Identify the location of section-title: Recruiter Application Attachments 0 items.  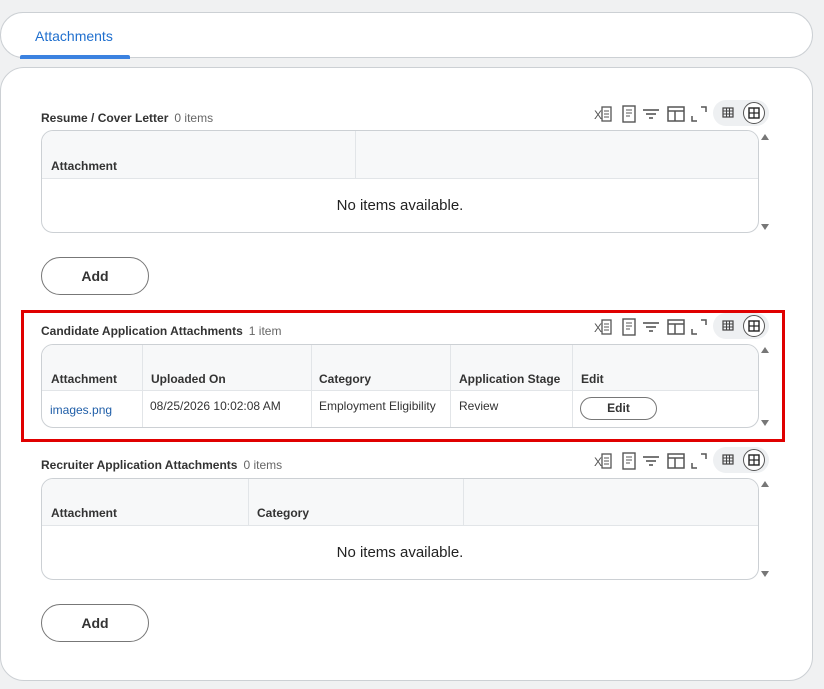
(161, 465).